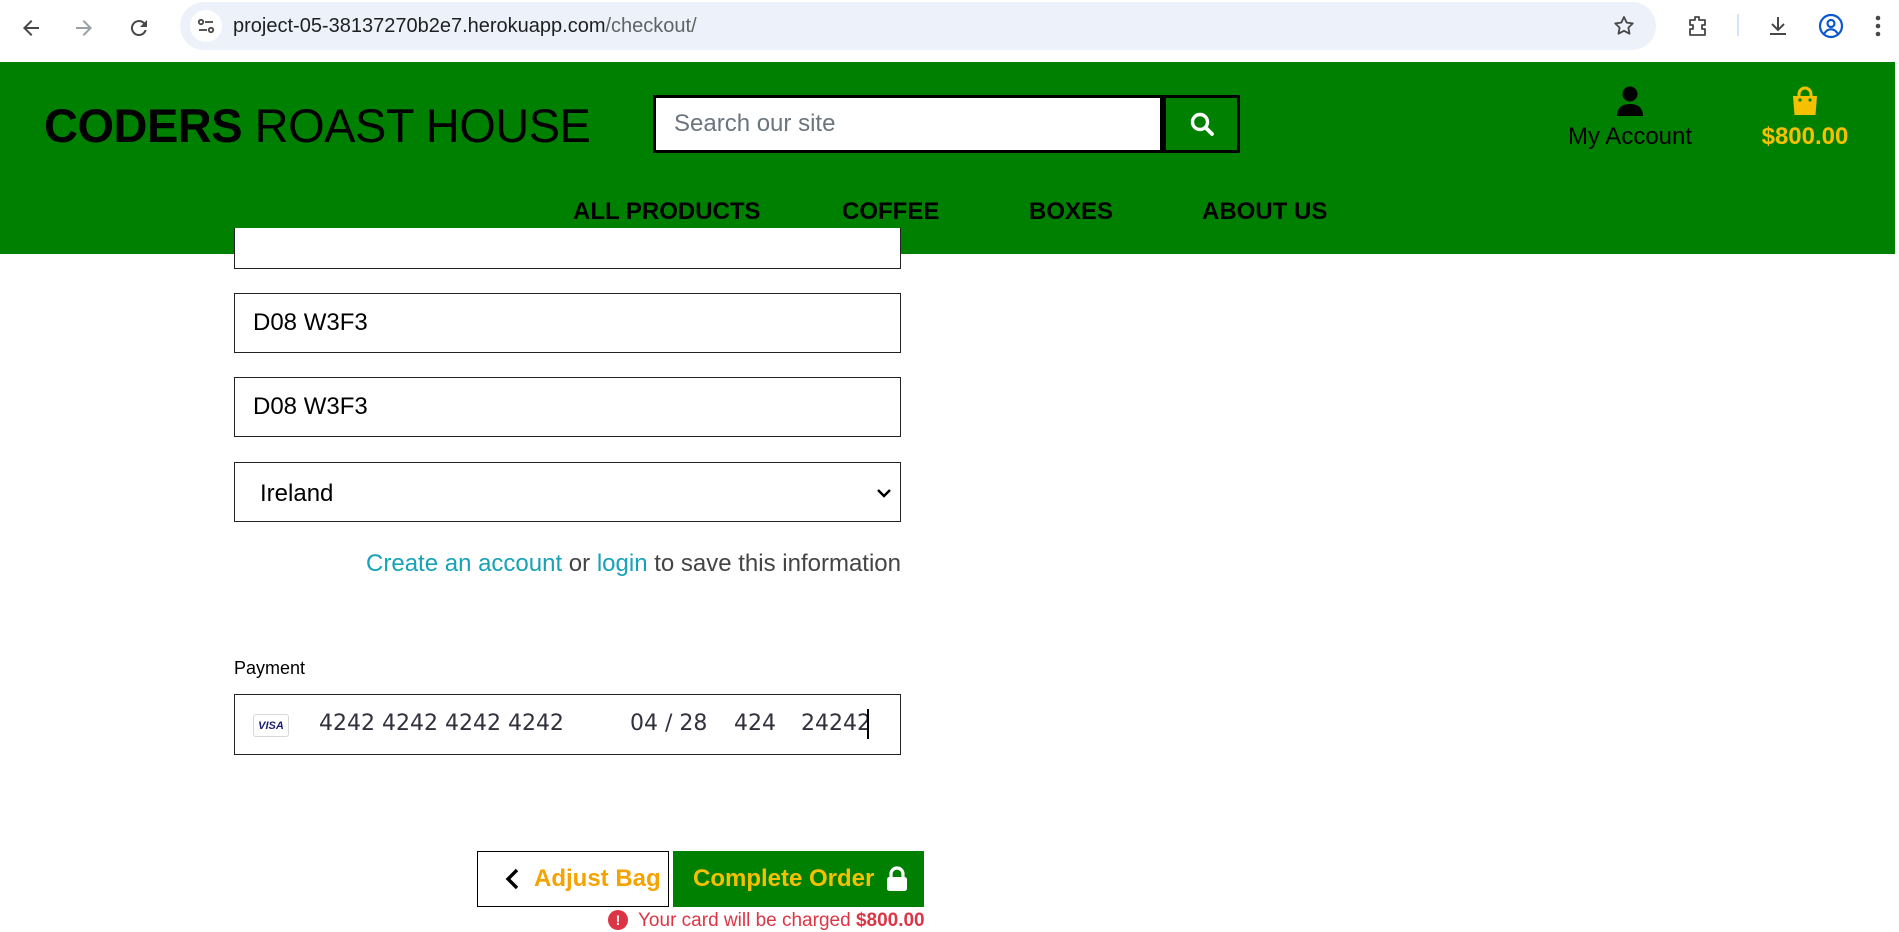  Describe the element at coordinates (1630, 101) in the screenshot. I see `user-icon` at that location.